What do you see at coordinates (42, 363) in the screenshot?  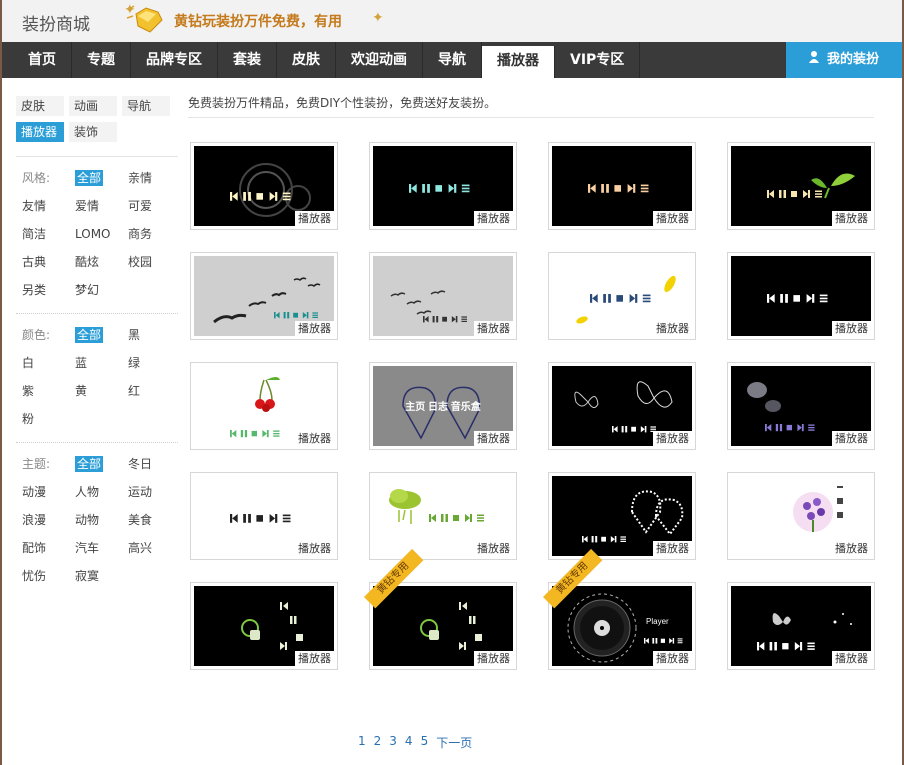 I see `filter-option: 白` at bounding box center [42, 363].